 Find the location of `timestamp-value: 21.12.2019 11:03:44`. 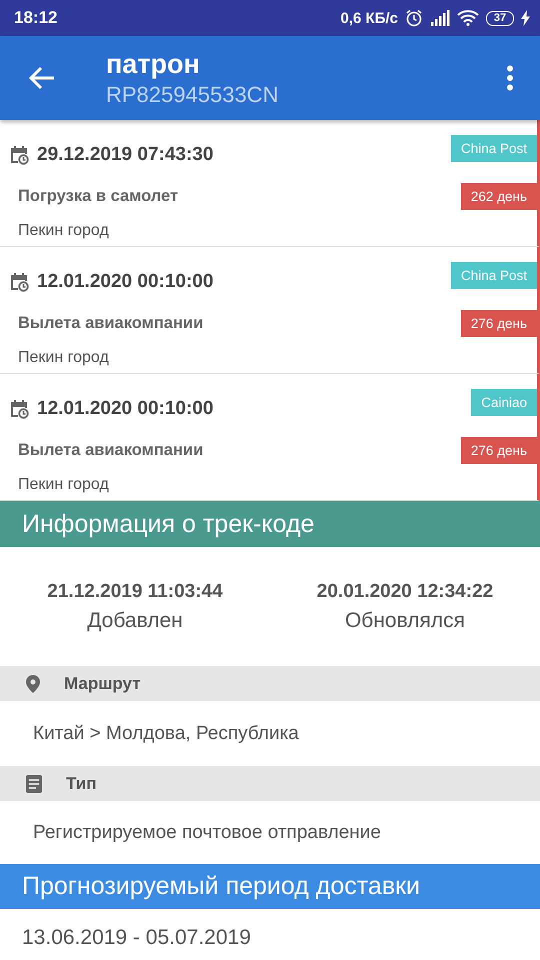

timestamp-value: 21.12.2019 11:03:44 is located at coordinates (135, 591).